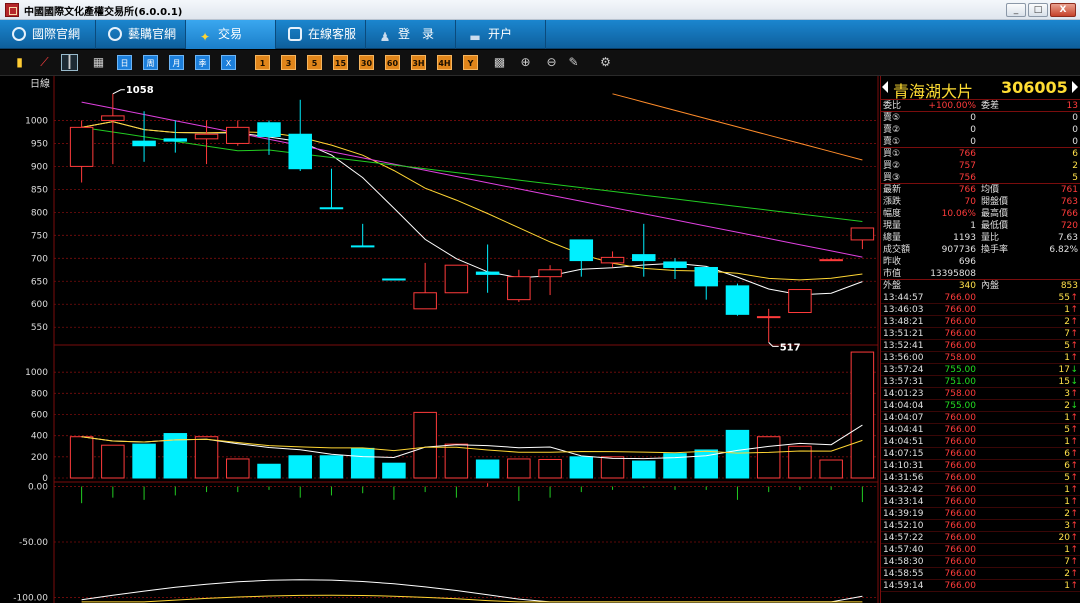 This screenshot has width=1080, height=603. What do you see at coordinates (990, 190) in the screenshot?
I see `quote-label-2: 均價` at bounding box center [990, 190].